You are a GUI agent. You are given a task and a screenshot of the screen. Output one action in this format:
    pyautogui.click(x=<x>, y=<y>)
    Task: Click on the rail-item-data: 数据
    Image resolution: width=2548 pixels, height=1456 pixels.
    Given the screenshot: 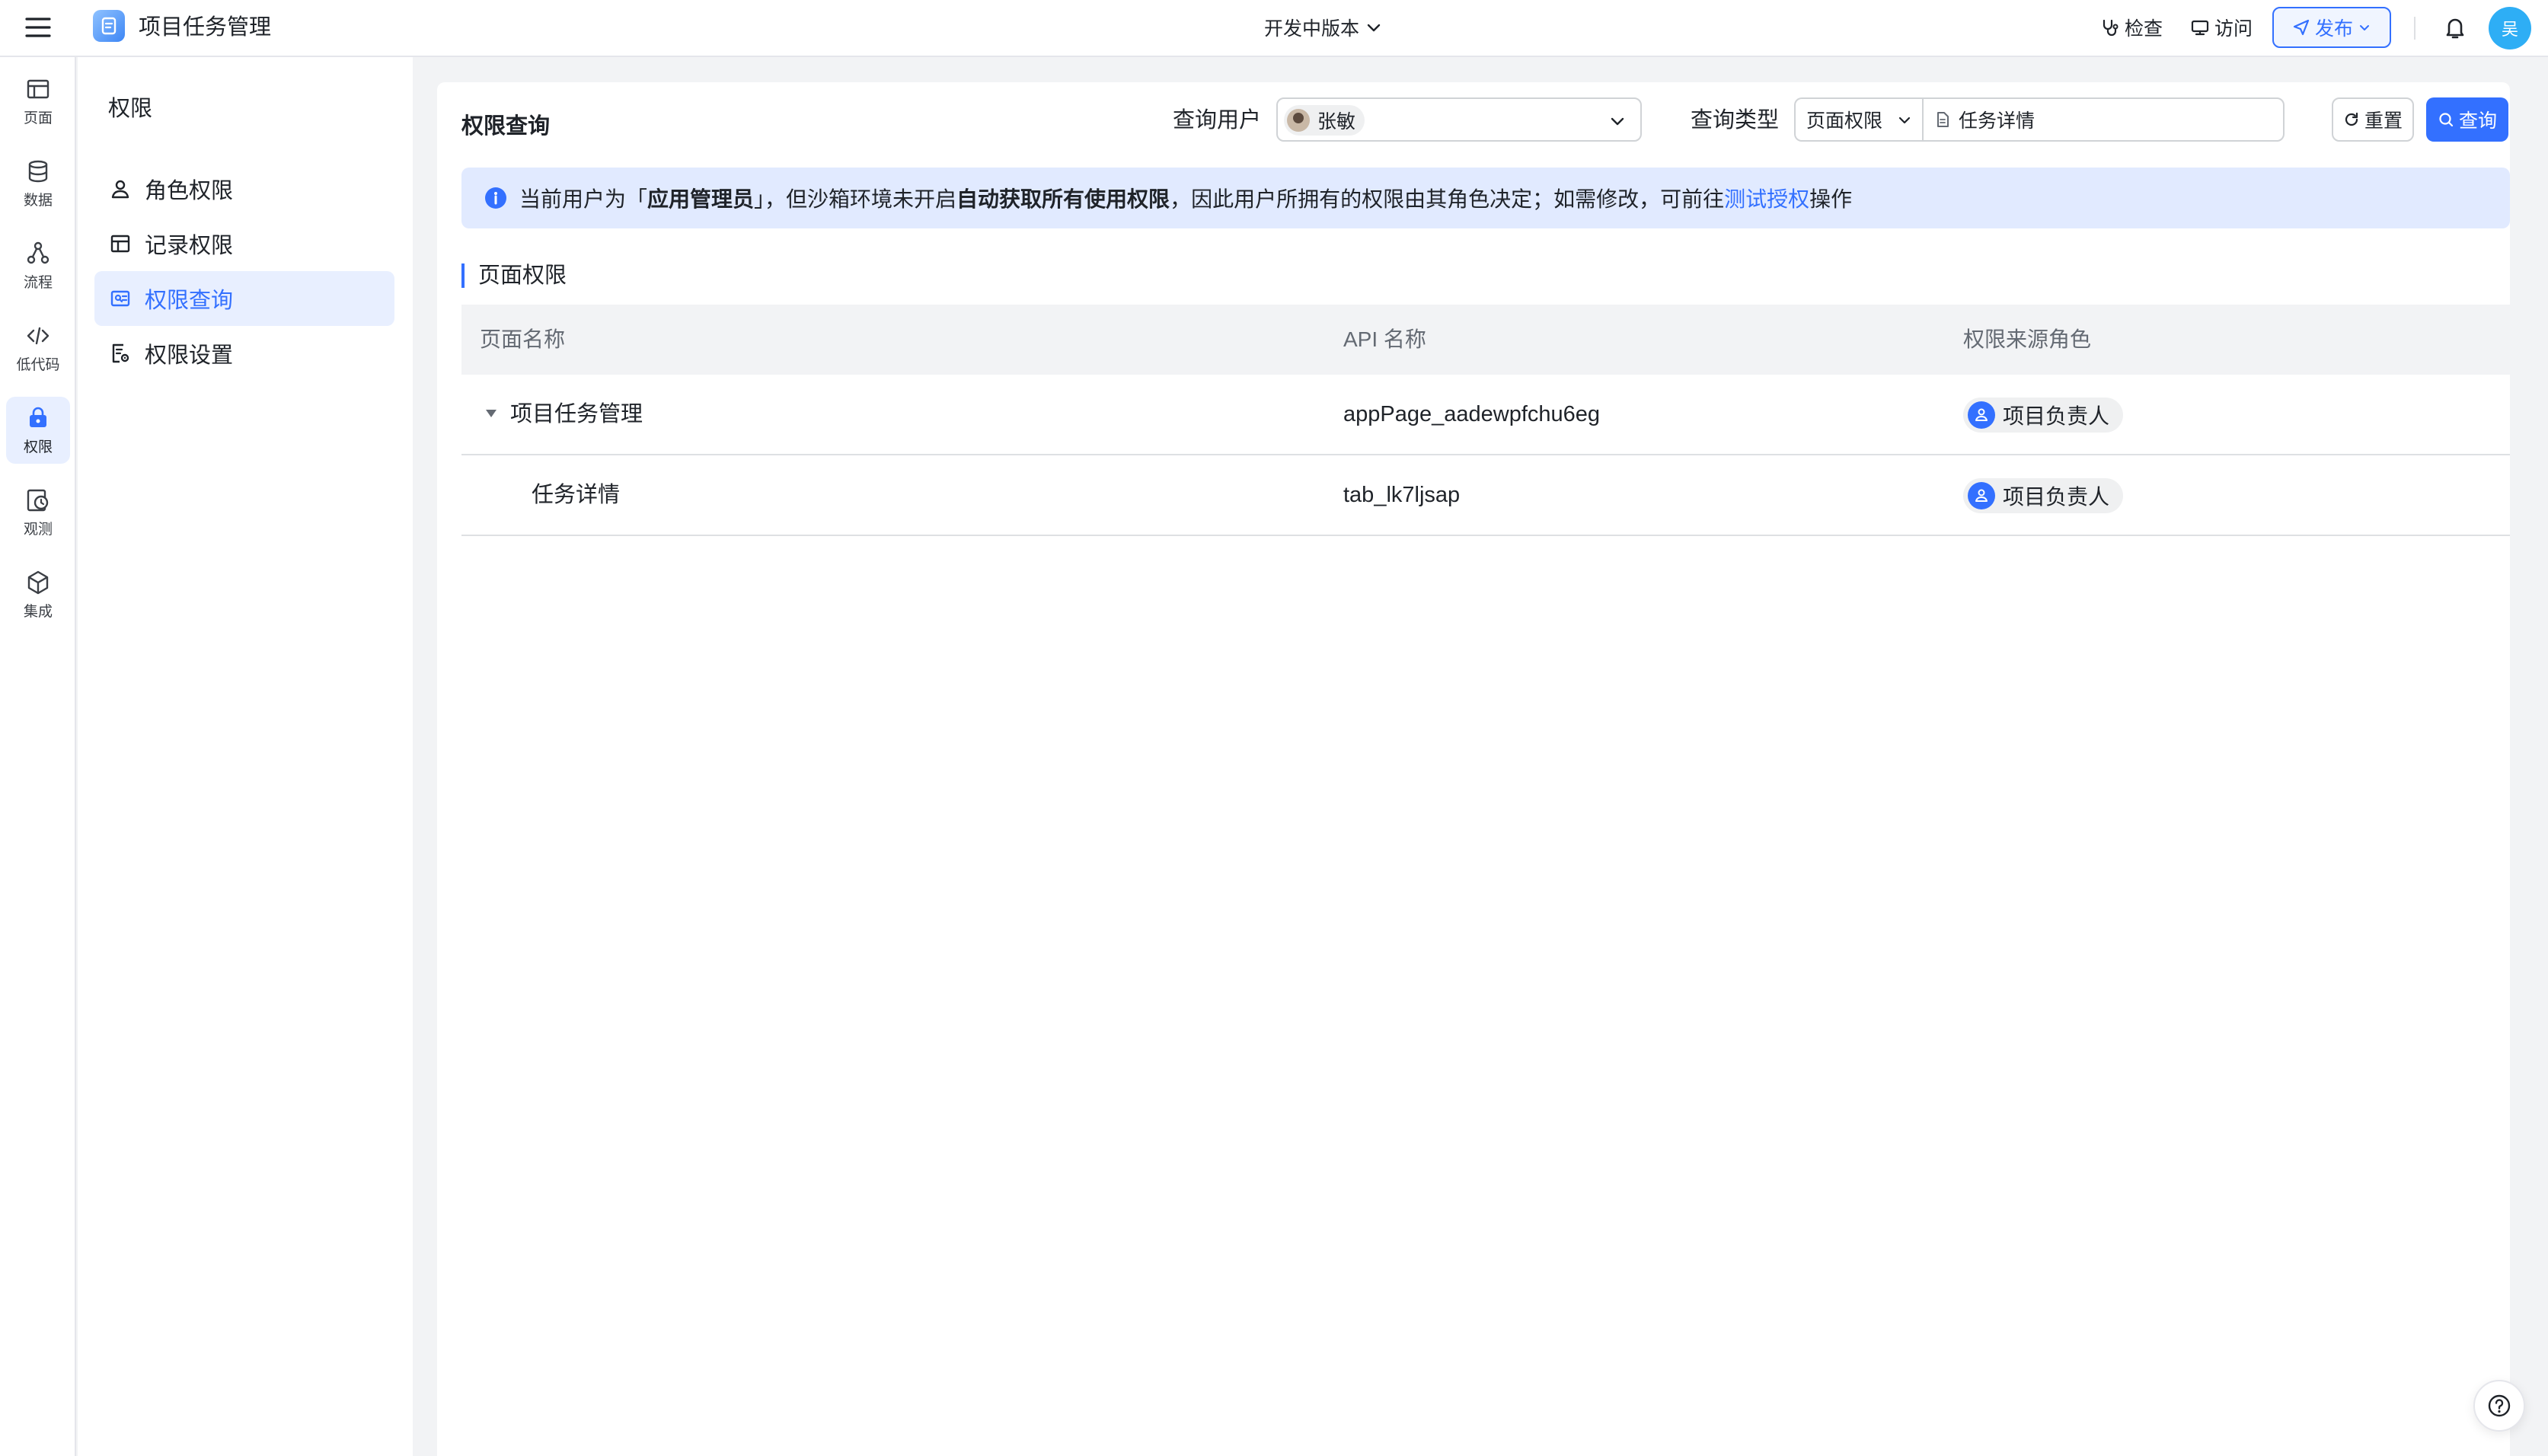 What is the action you would take?
    pyautogui.click(x=38, y=183)
    